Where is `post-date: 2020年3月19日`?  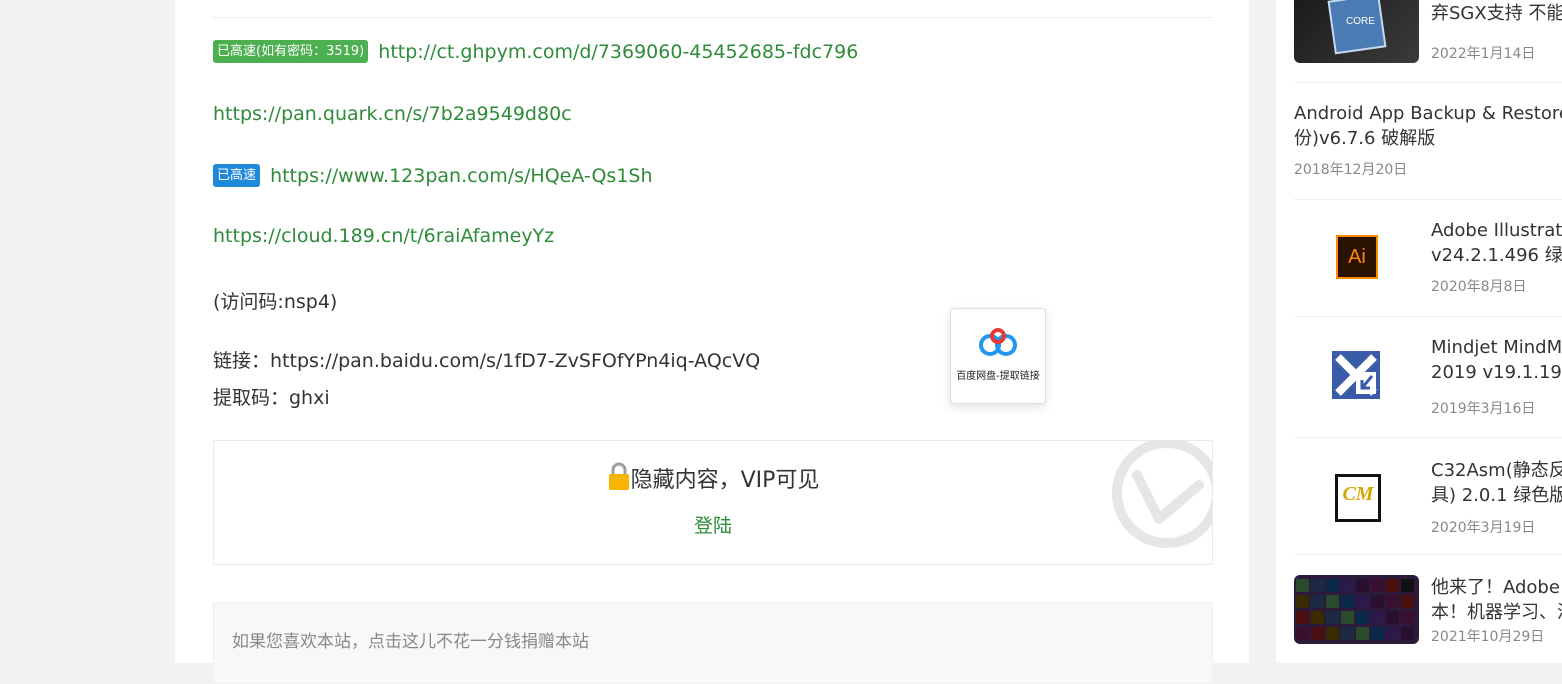 post-date: 2020年3月19日 is located at coordinates (1483, 528).